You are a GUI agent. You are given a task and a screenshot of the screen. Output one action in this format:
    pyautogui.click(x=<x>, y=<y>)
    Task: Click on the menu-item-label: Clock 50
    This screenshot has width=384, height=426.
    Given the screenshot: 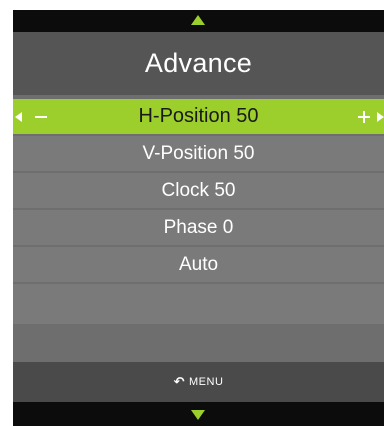 What is the action you would take?
    pyautogui.click(x=198, y=190)
    